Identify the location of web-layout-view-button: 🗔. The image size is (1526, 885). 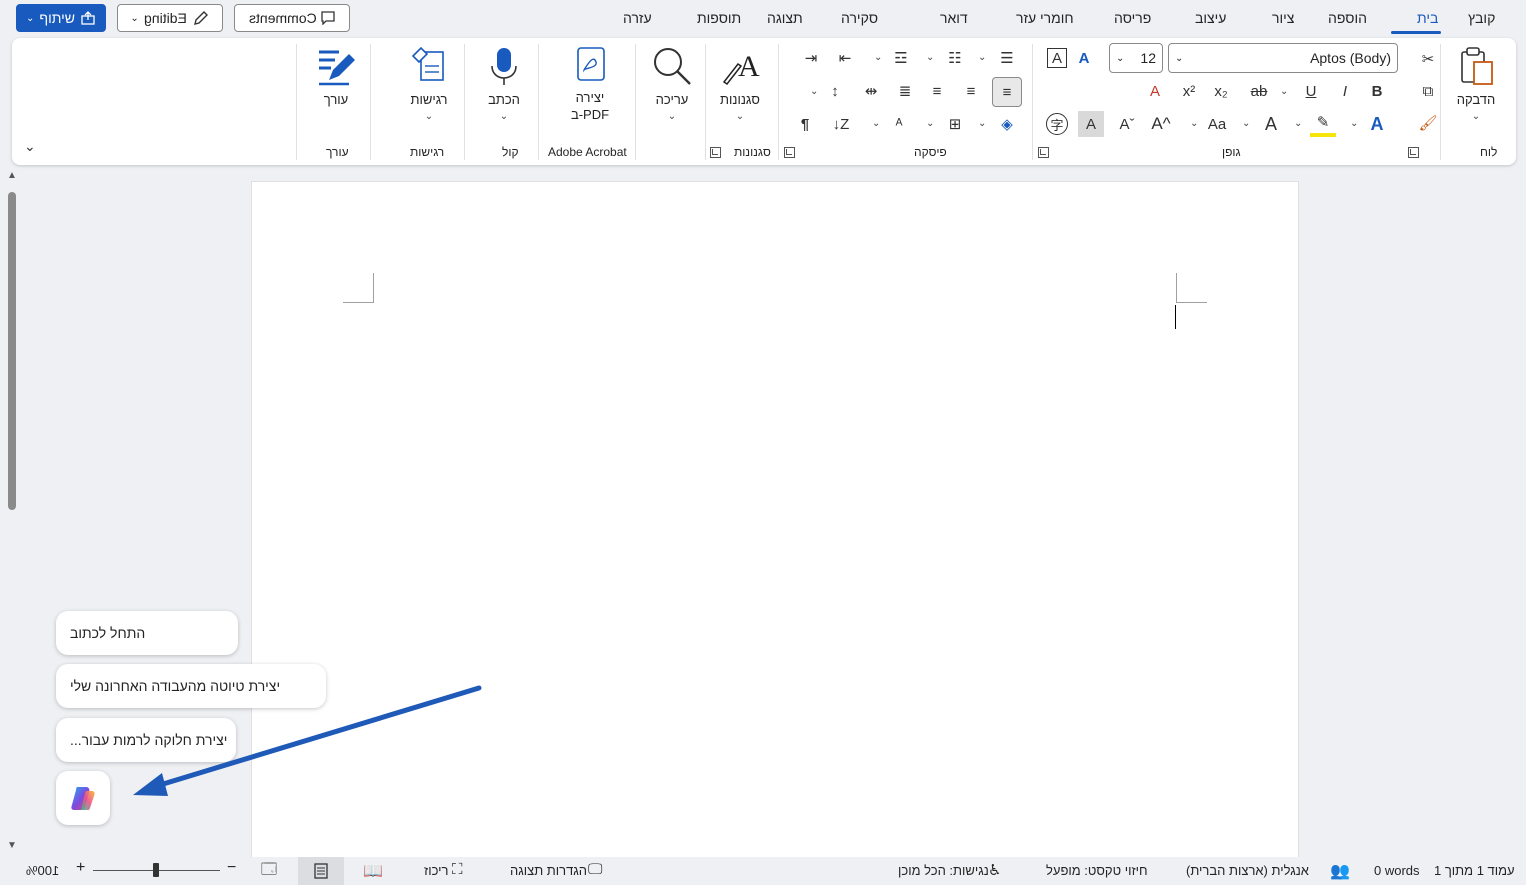
(269, 871).